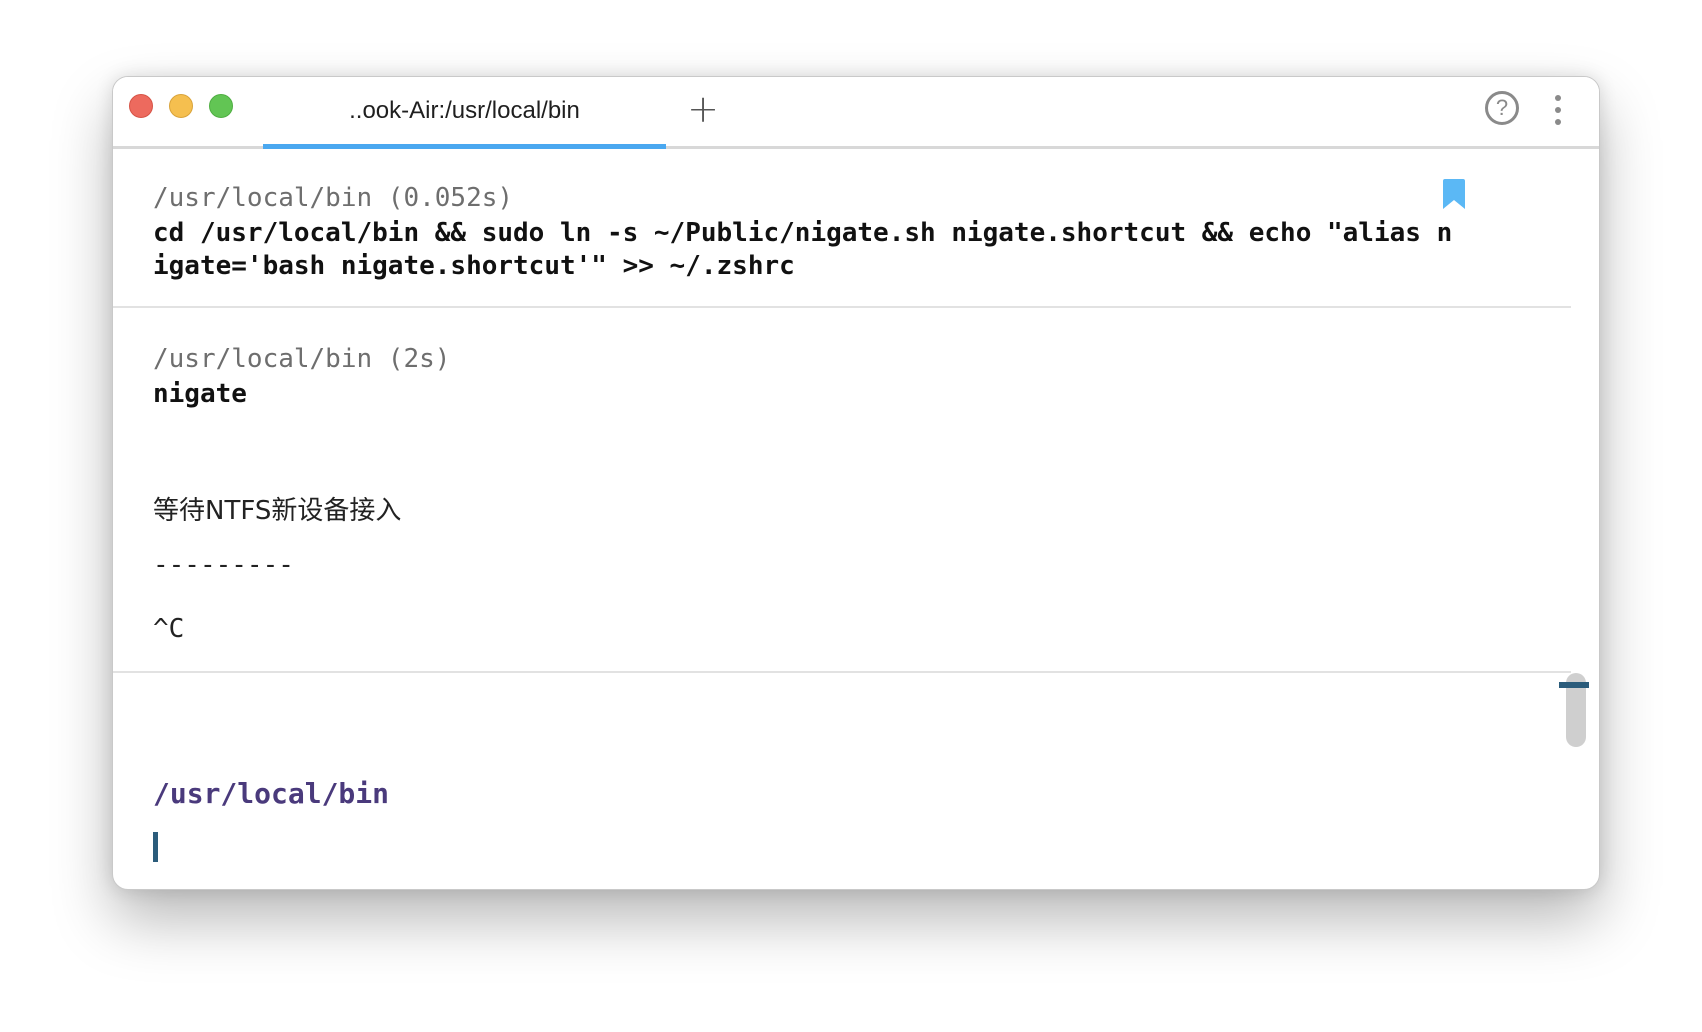  What do you see at coordinates (181, 106) in the screenshot?
I see `minimize-icon` at bounding box center [181, 106].